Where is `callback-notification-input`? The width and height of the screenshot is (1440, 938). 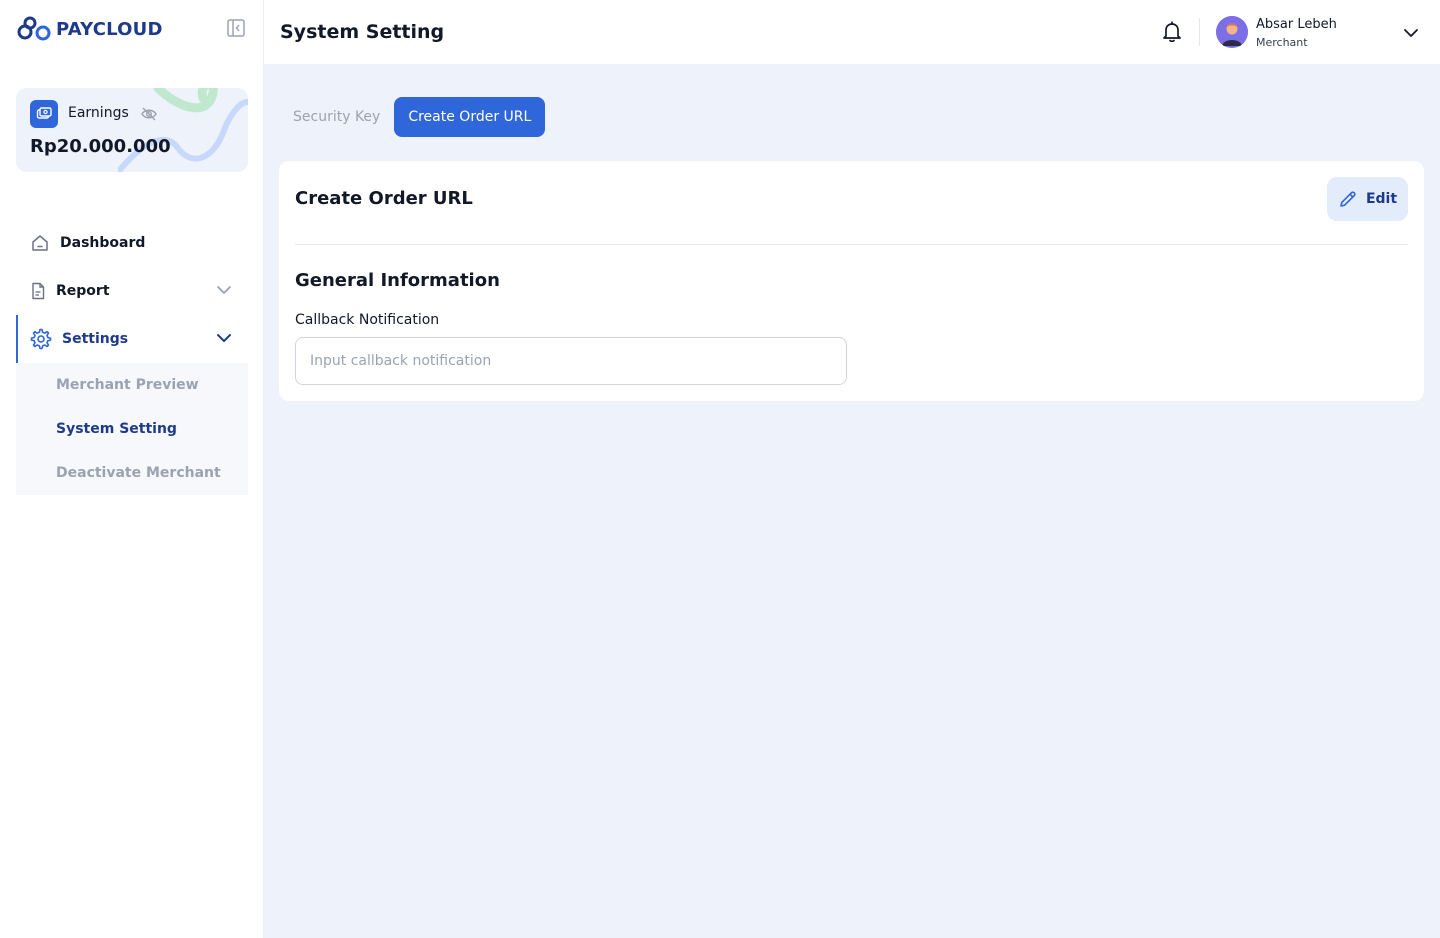
callback-notification-input is located at coordinates (571, 361).